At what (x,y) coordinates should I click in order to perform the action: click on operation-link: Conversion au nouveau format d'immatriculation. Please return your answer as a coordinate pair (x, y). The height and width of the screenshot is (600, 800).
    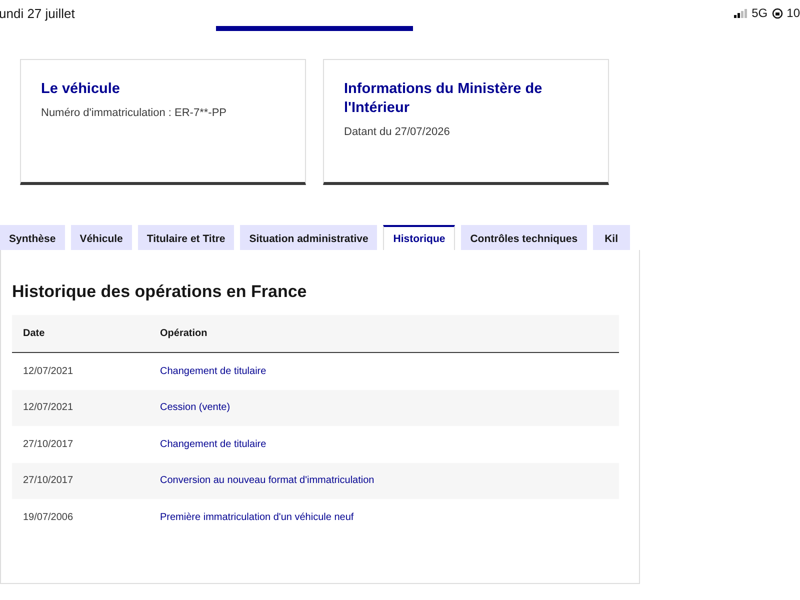
    Looking at the image, I should click on (267, 480).